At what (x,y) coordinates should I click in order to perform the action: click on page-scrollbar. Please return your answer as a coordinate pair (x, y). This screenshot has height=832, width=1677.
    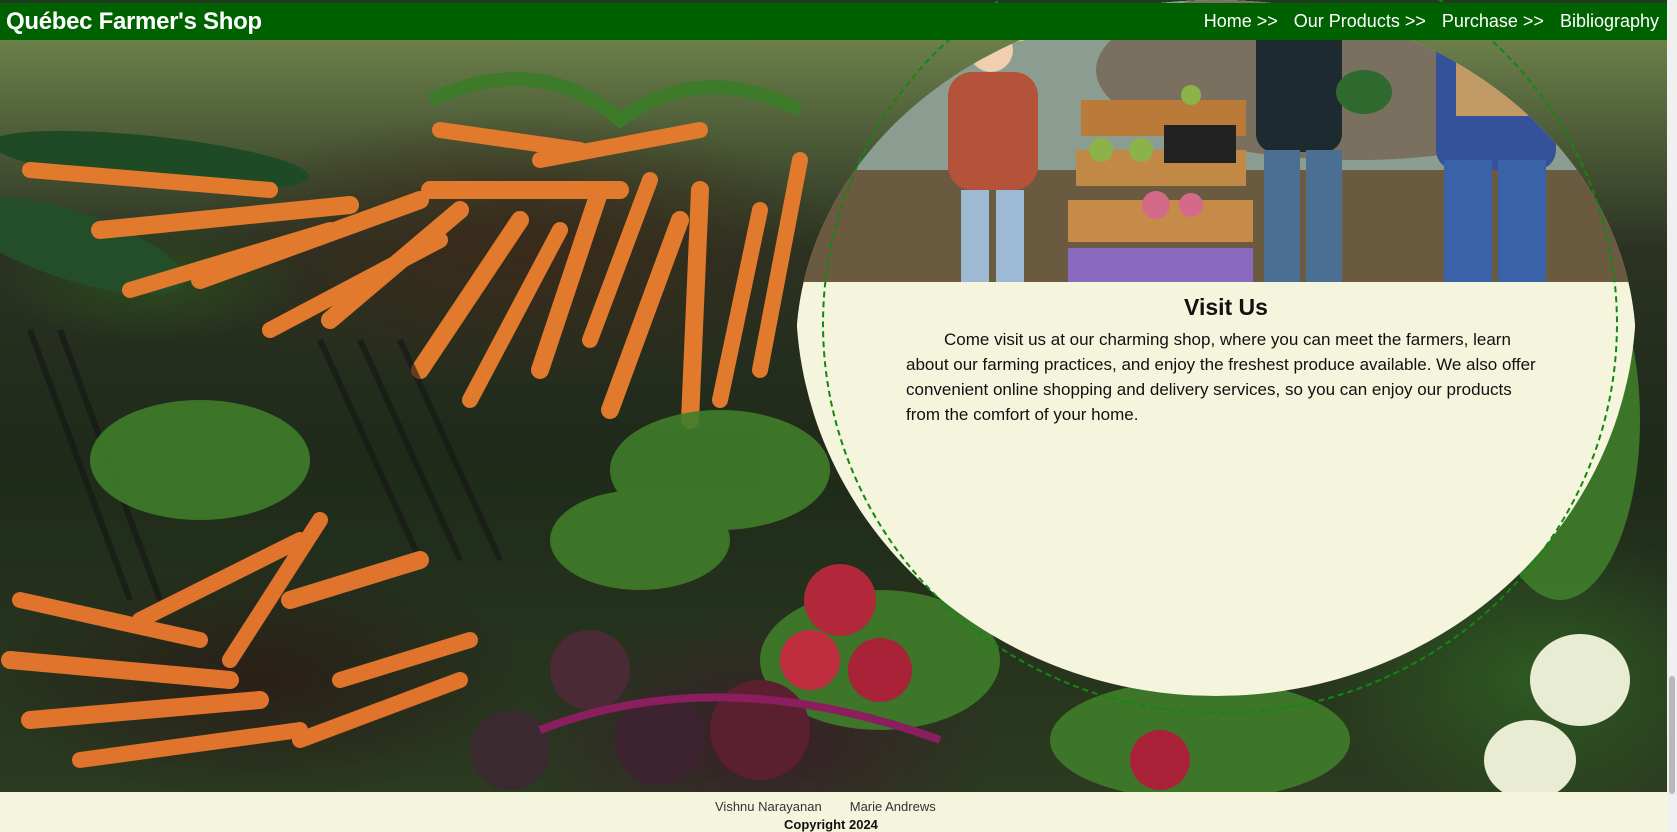
    Looking at the image, I should click on (1672, 416).